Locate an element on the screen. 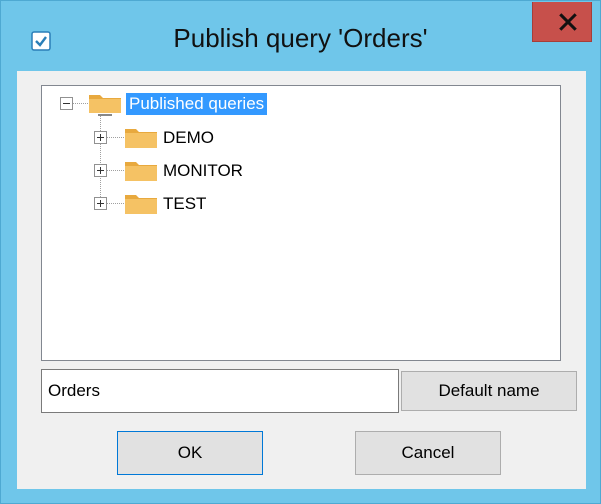 Image resolution: width=601 pixels, height=504 pixels. close-icon is located at coordinates (568, 22).